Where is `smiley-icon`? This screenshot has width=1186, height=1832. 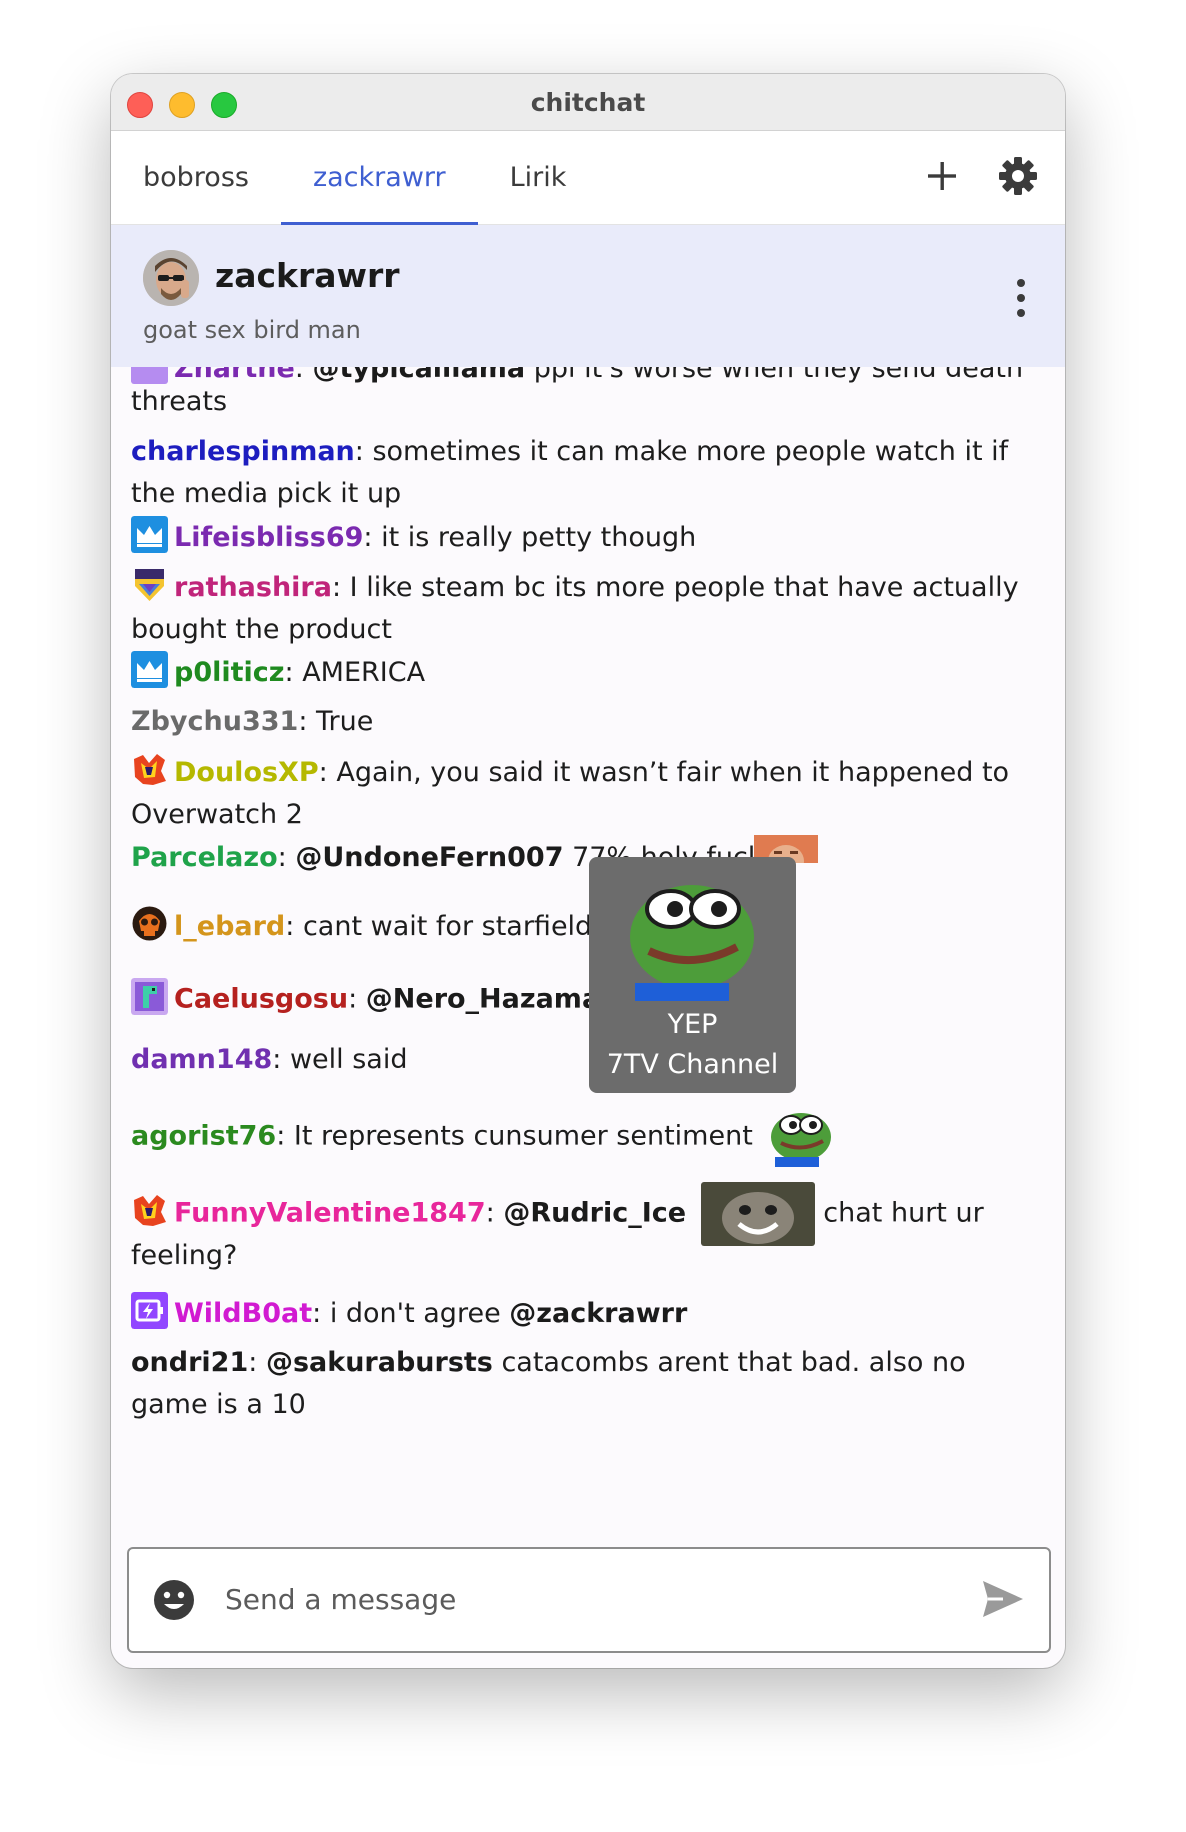
smiley-icon is located at coordinates (174, 1600).